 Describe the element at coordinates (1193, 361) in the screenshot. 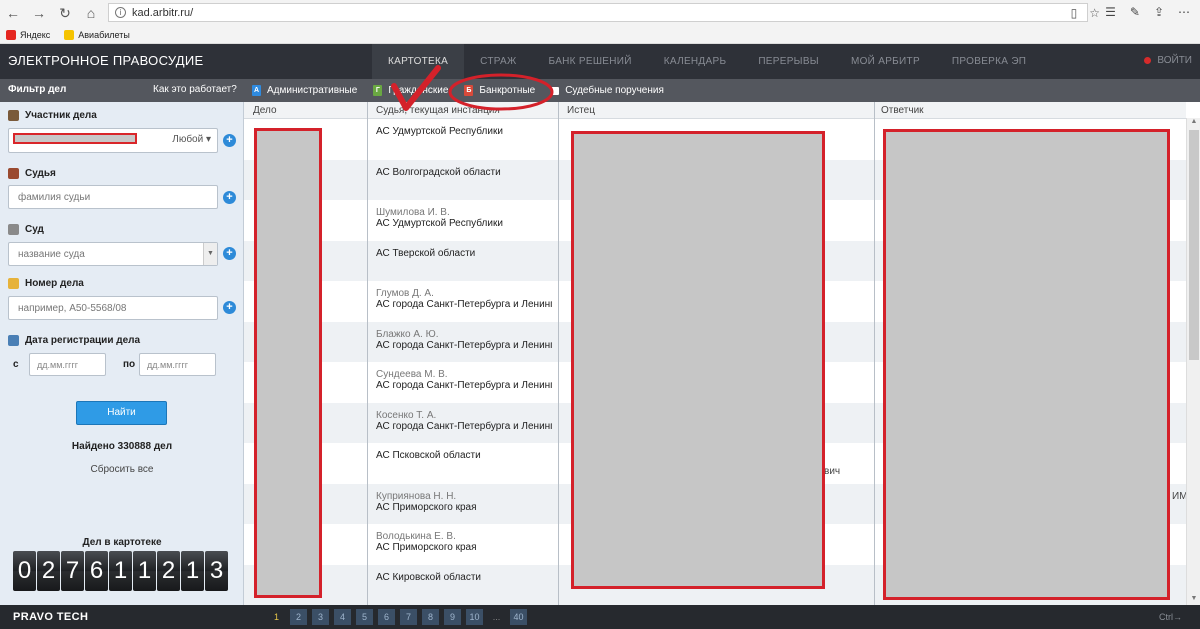

I see `table-scrollbar: ▲ ▼` at that location.